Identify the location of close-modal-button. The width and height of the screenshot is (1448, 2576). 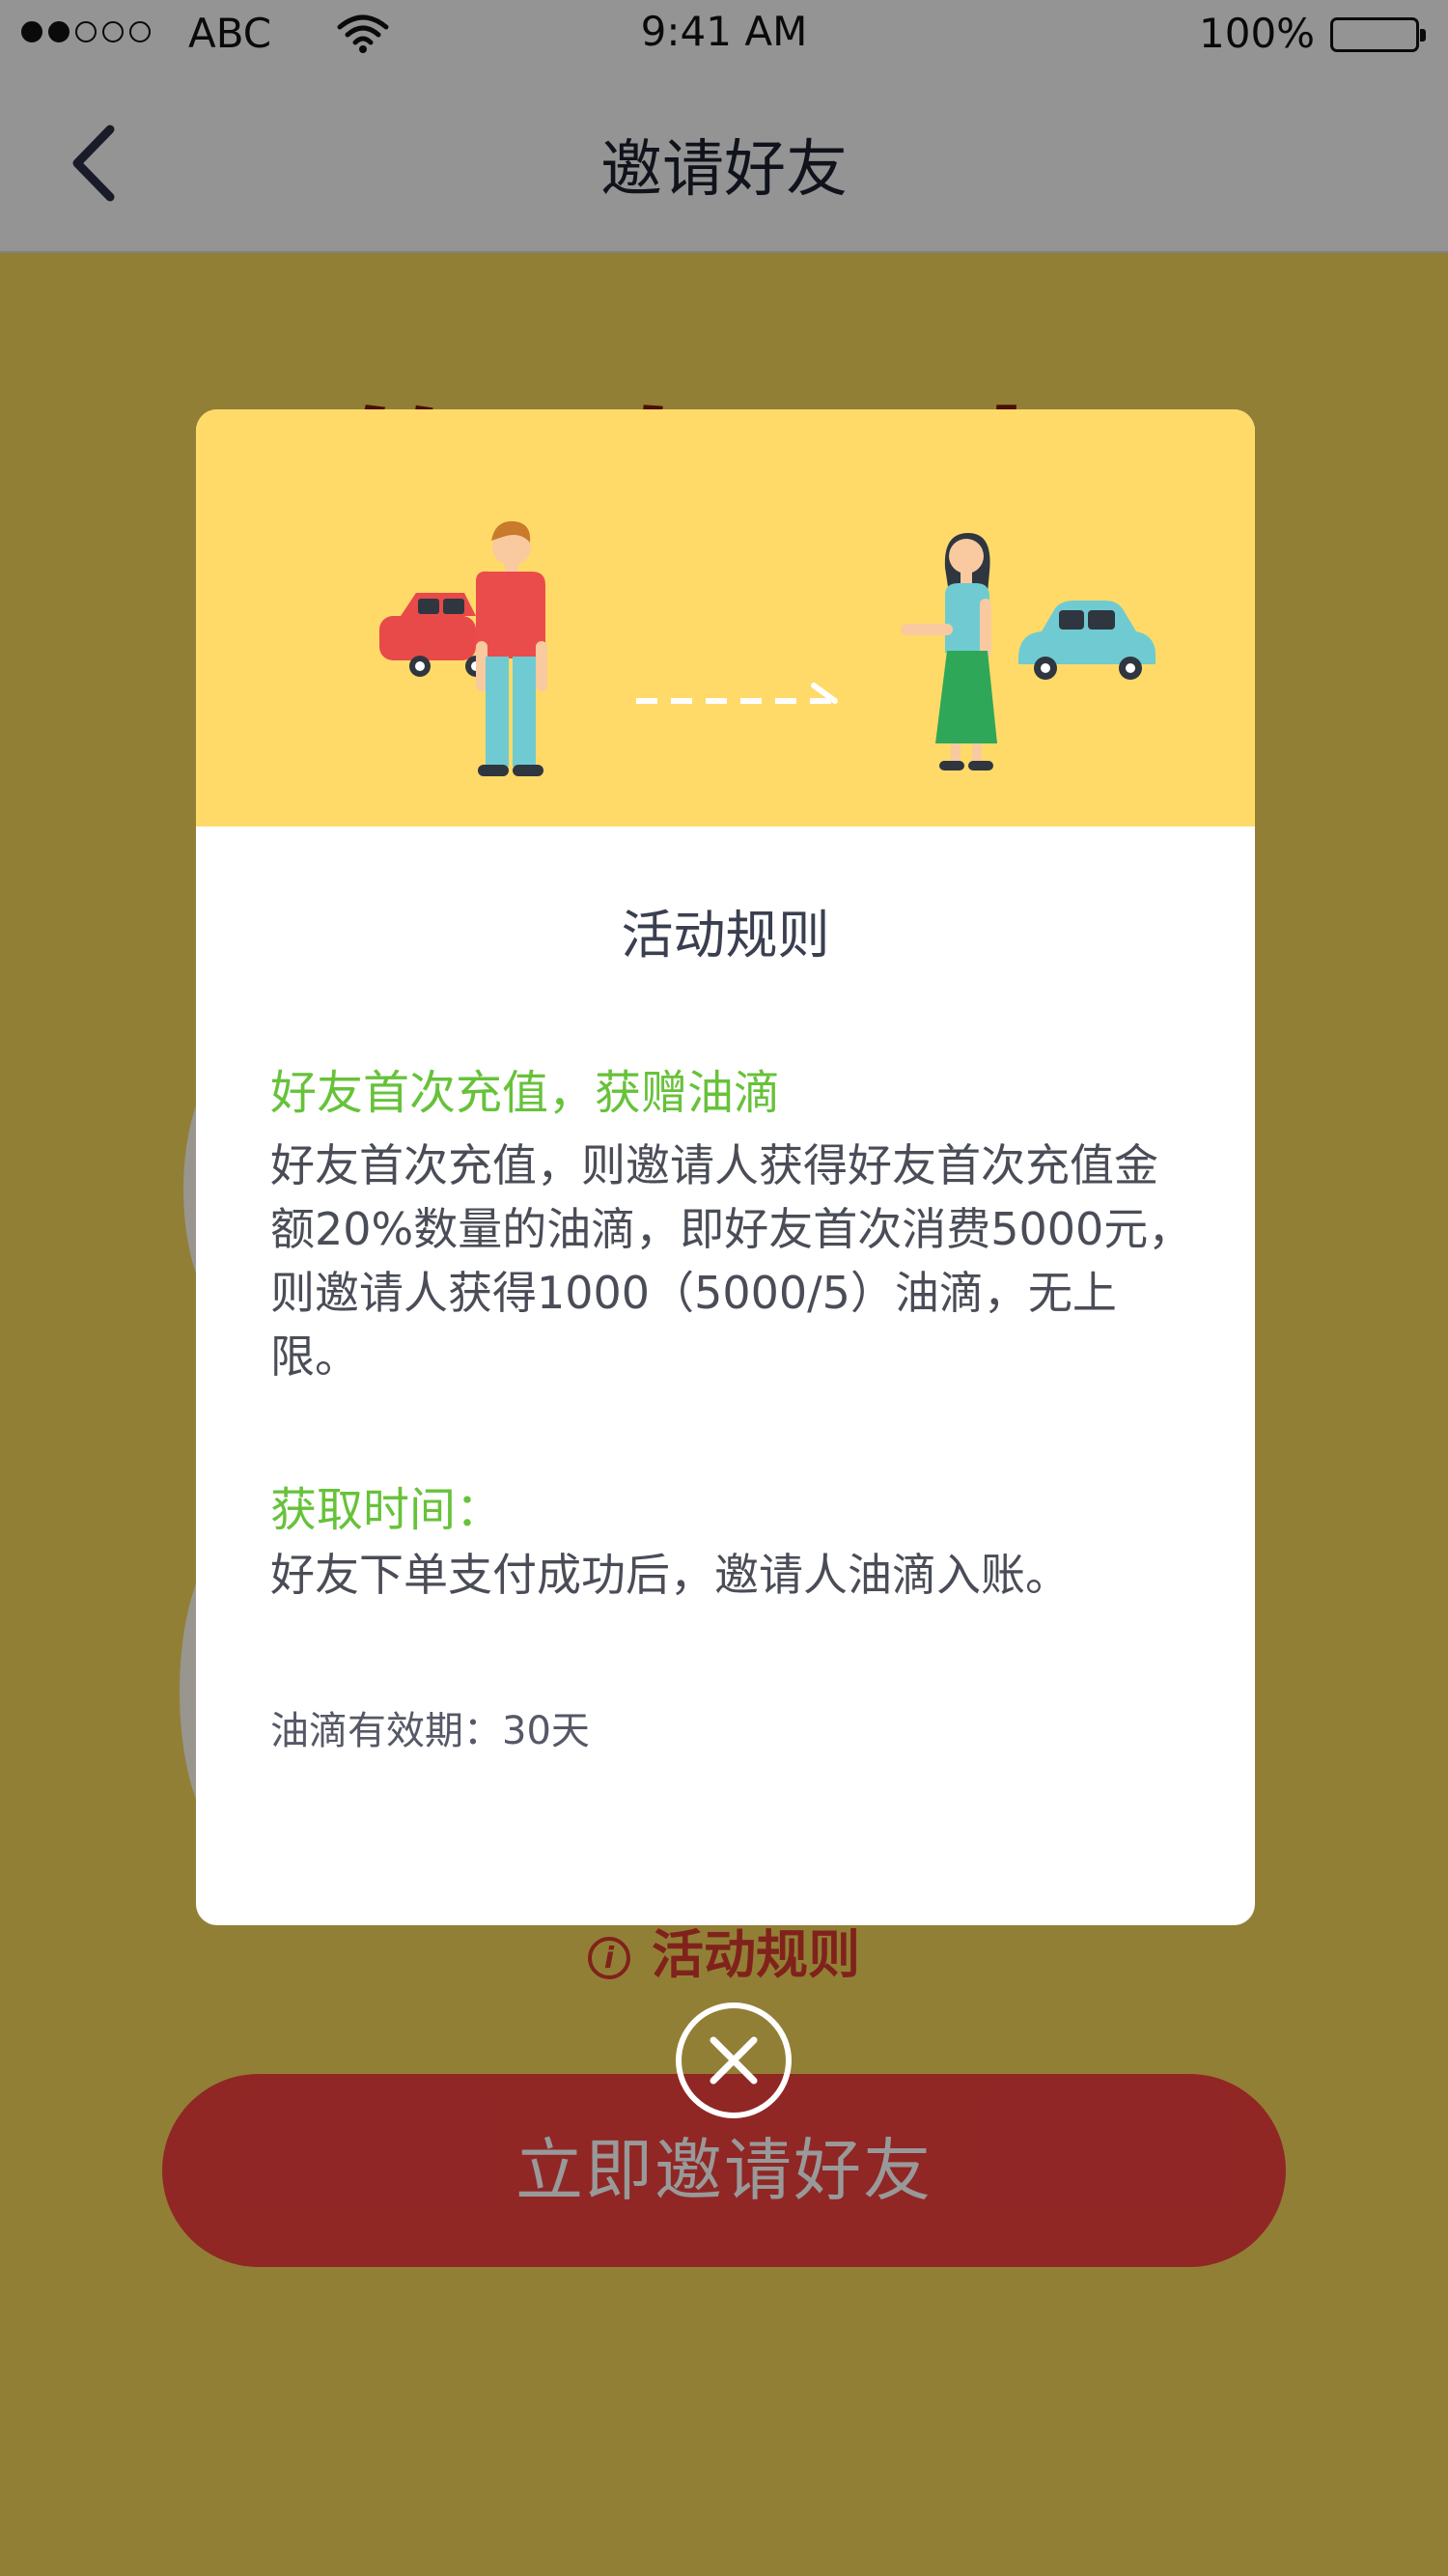
(734, 2060).